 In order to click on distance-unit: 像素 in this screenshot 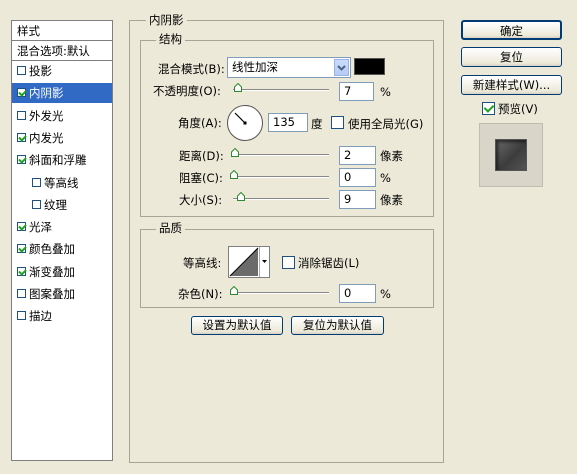, I will do `click(391, 156)`.